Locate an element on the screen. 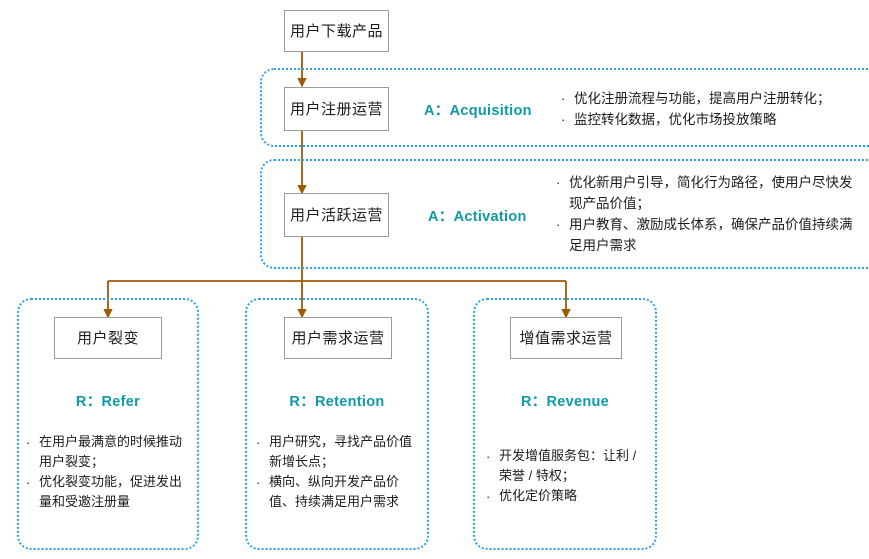 This screenshot has width=869, height=559. bullets-acquisition: · 优化注册流程与功能，提高用户注册转化； · 监控转化数据，优化市场投放策略 is located at coordinates (711, 109).